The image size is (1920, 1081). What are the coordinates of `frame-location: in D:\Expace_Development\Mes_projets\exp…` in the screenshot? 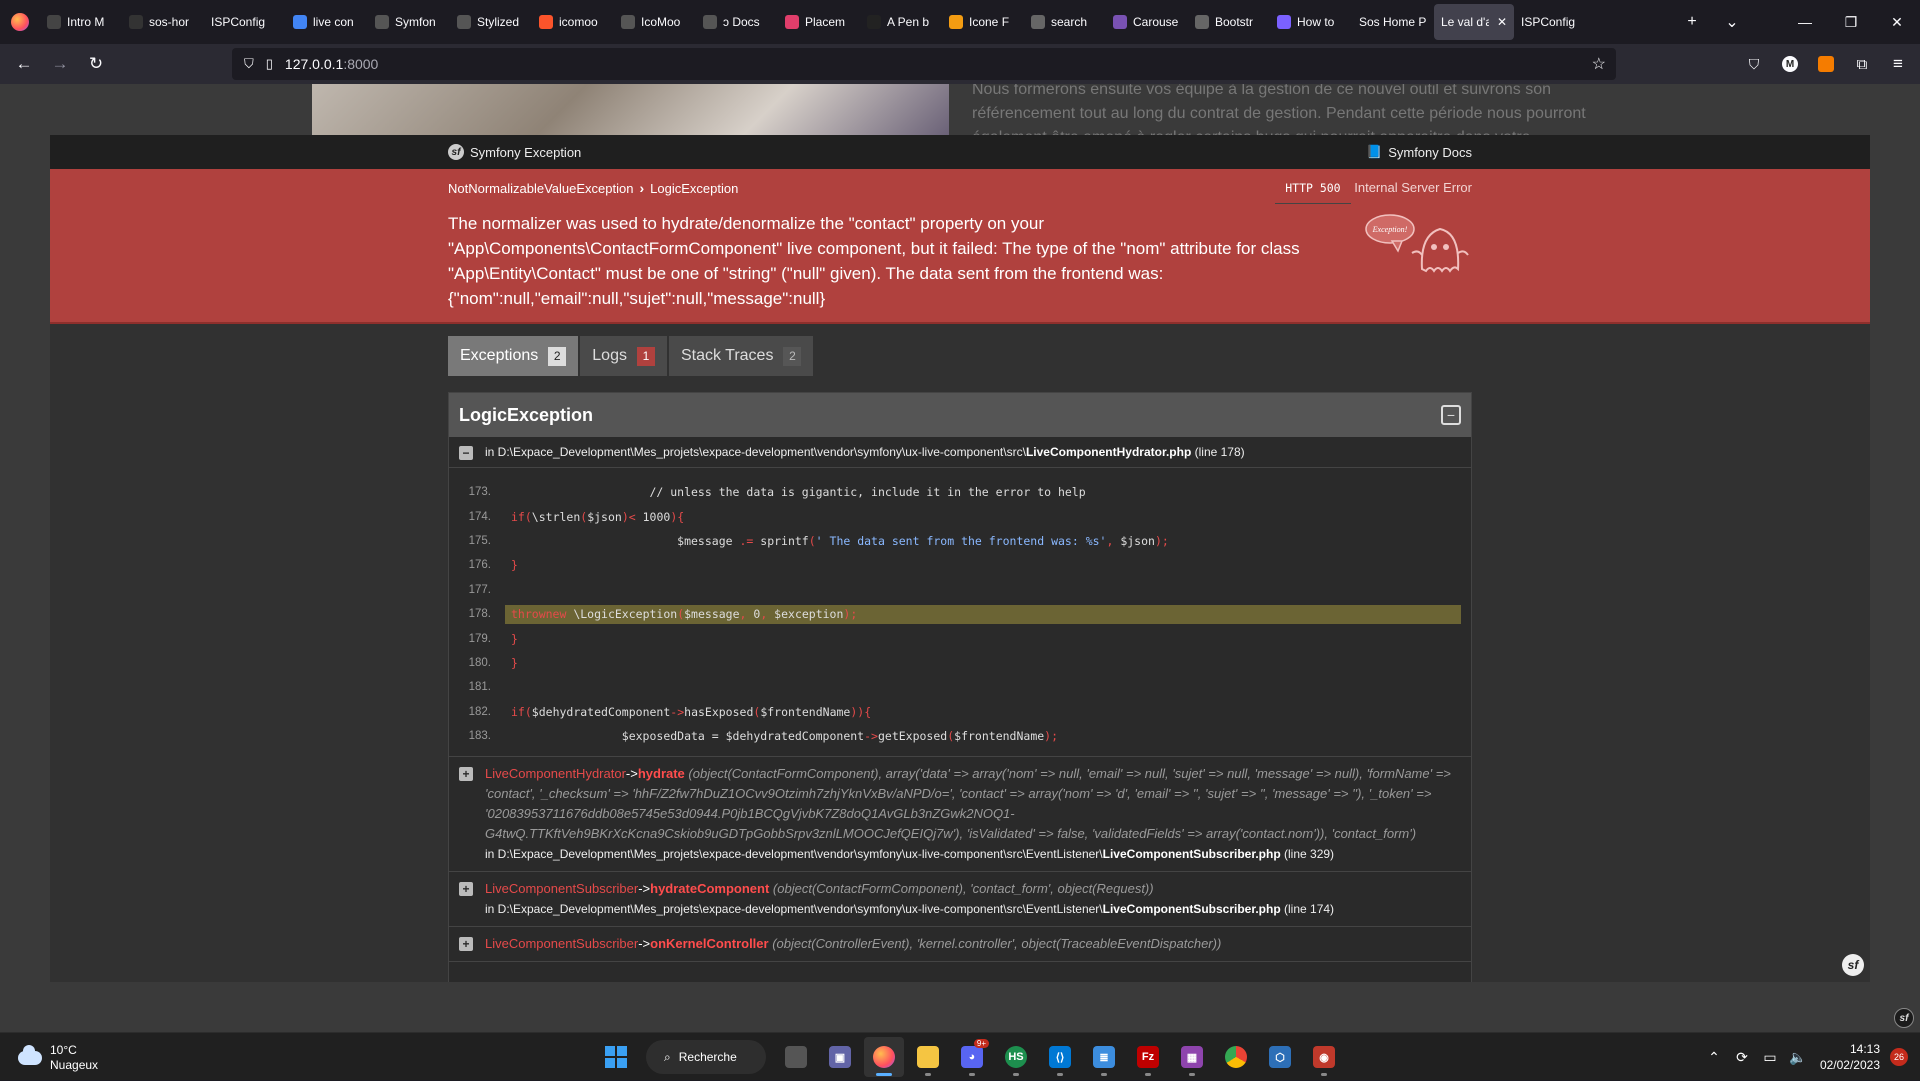 It's located at (973, 854).